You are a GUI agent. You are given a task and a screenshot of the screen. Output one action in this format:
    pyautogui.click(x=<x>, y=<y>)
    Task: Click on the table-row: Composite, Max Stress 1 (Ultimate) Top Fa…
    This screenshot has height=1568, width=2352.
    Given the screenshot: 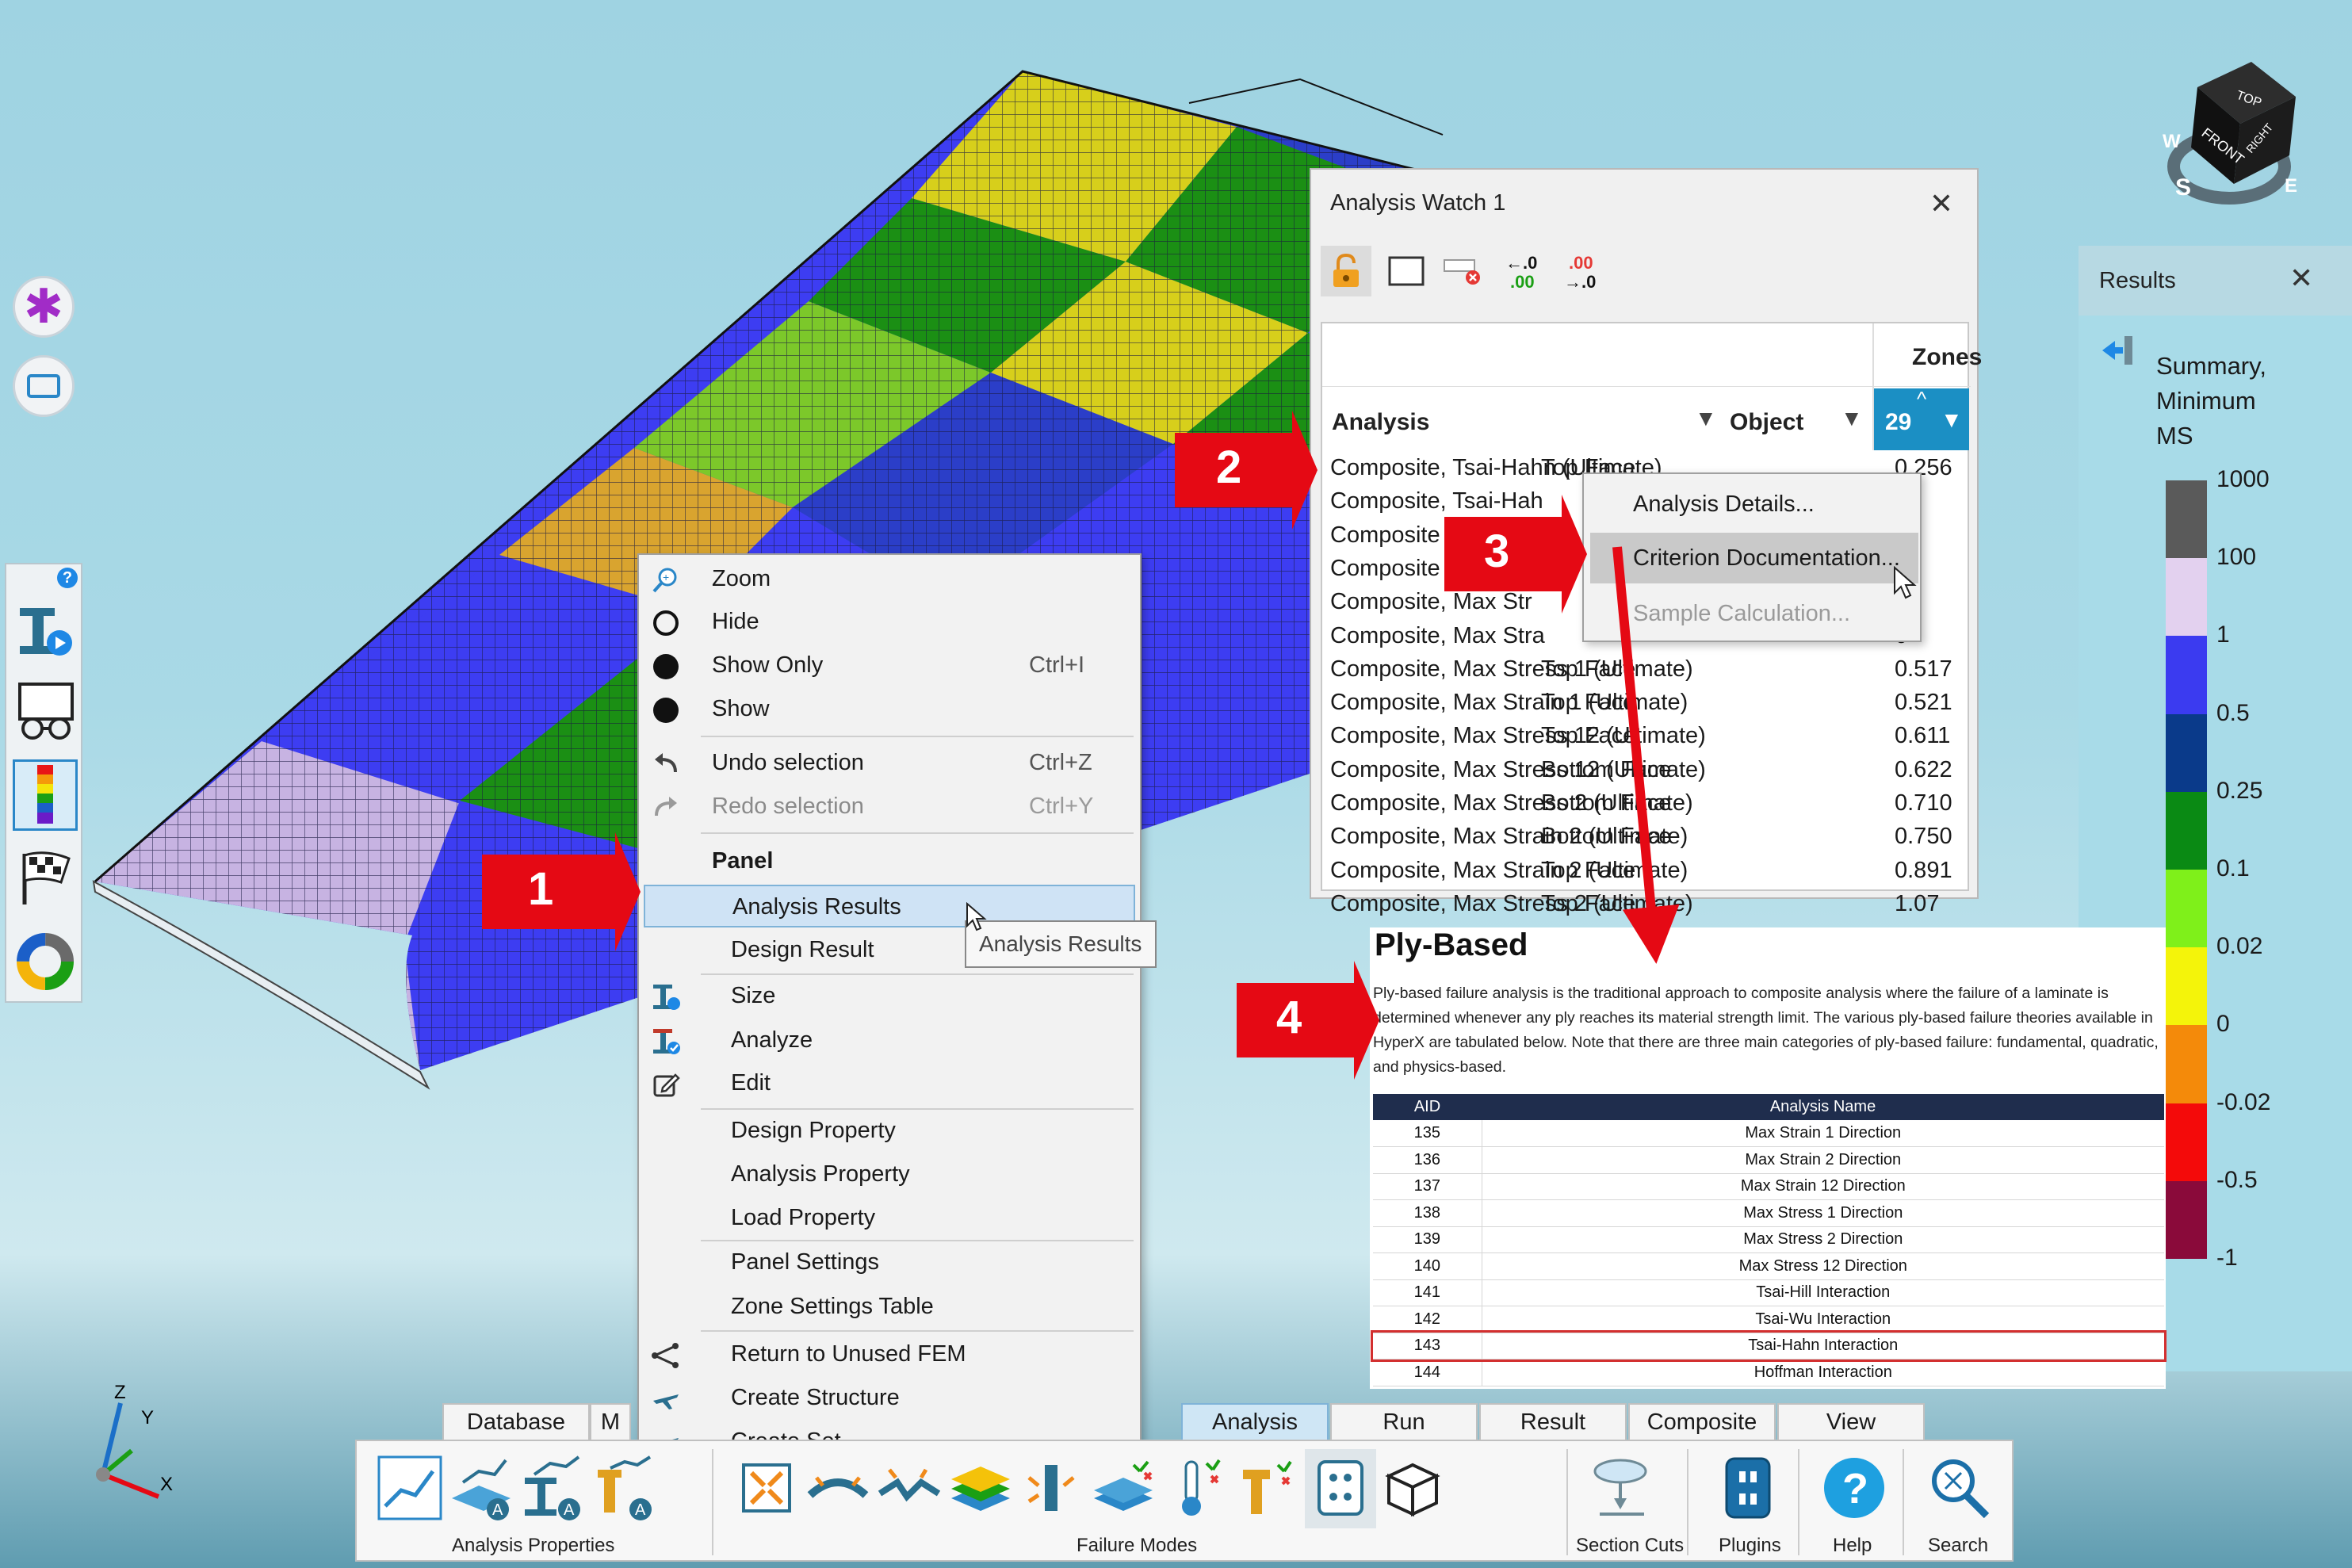 What is the action you would take?
    pyautogui.click(x=1646, y=669)
    